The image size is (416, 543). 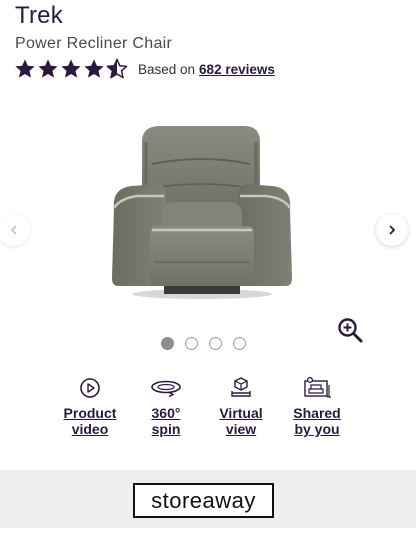 What do you see at coordinates (90, 413) in the screenshot?
I see `feature-label: Product` at bounding box center [90, 413].